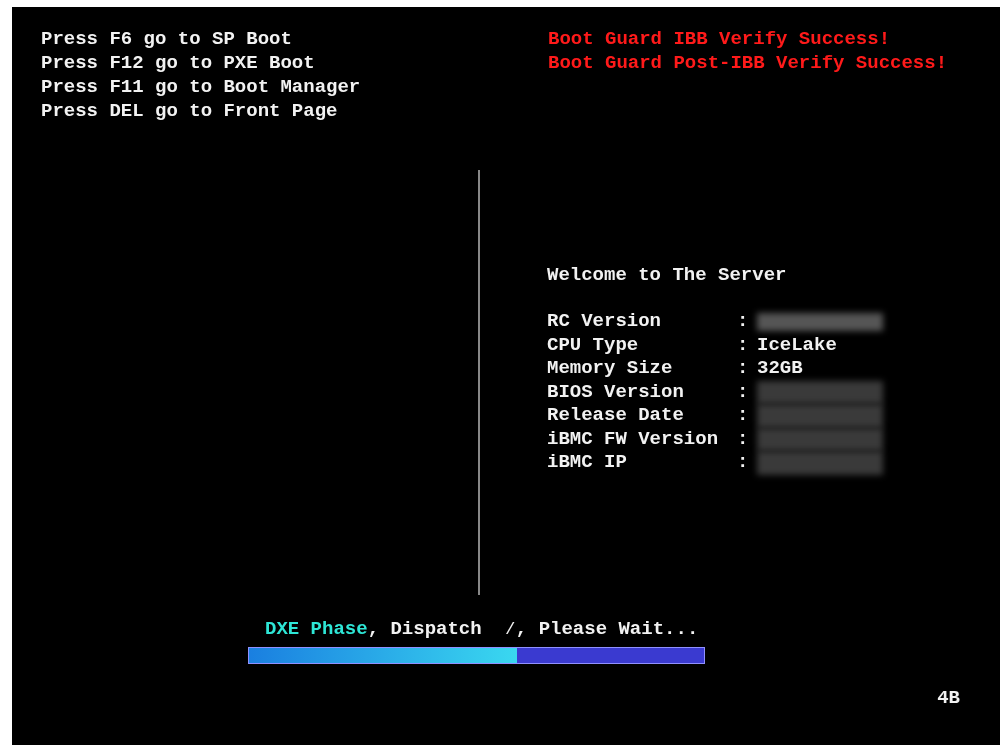 The height and width of the screenshot is (751, 1003). Describe the element at coordinates (616, 392) in the screenshot. I see `info-label: BIOS Version` at that location.